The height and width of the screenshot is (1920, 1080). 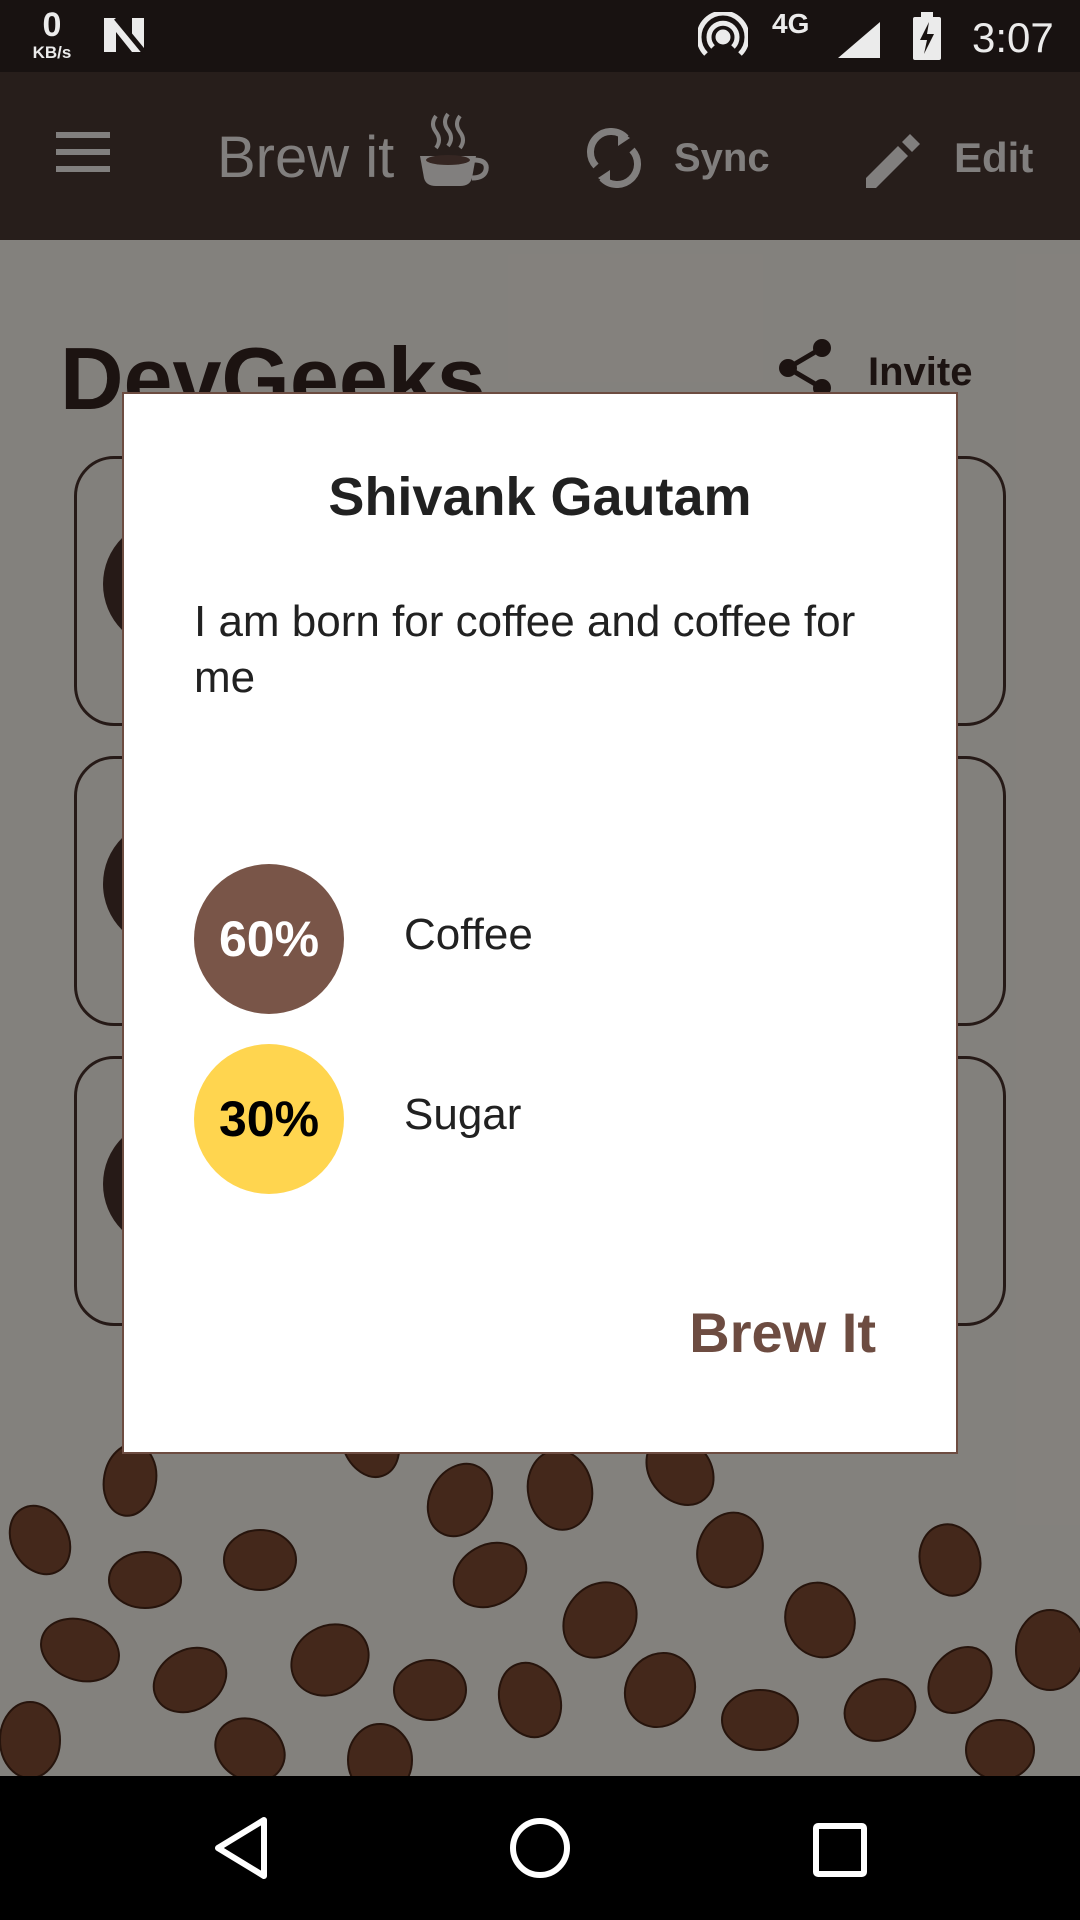 I want to click on coffee-percent-badge: 60%, so click(x=269, y=939).